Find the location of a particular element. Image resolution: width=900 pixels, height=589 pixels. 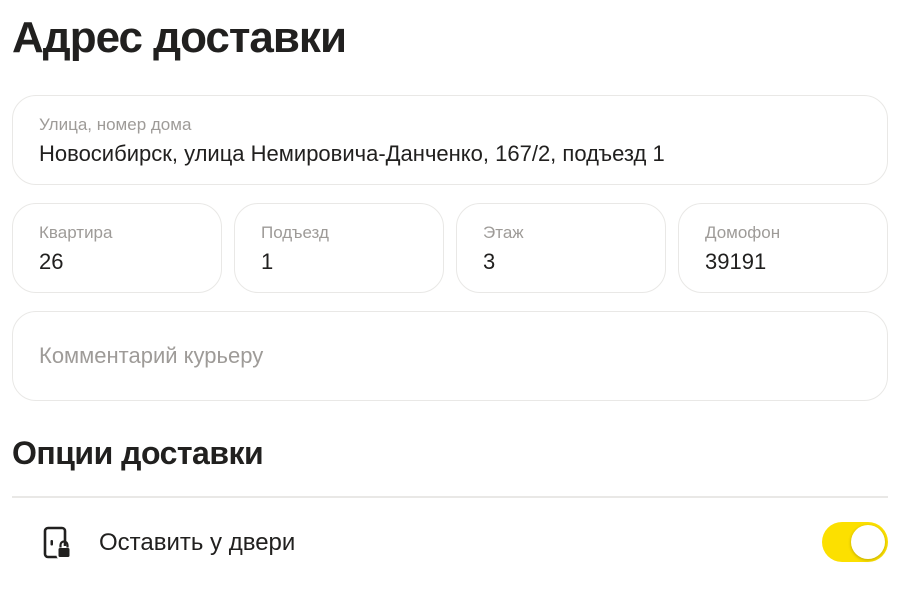

floor-field: Этаж 3 is located at coordinates (561, 248).